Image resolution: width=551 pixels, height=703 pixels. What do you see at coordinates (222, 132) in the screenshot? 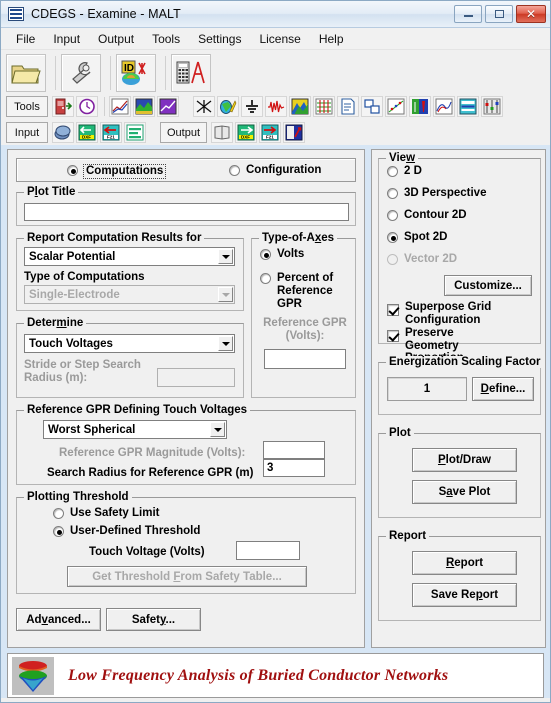
I see `book-button` at bounding box center [222, 132].